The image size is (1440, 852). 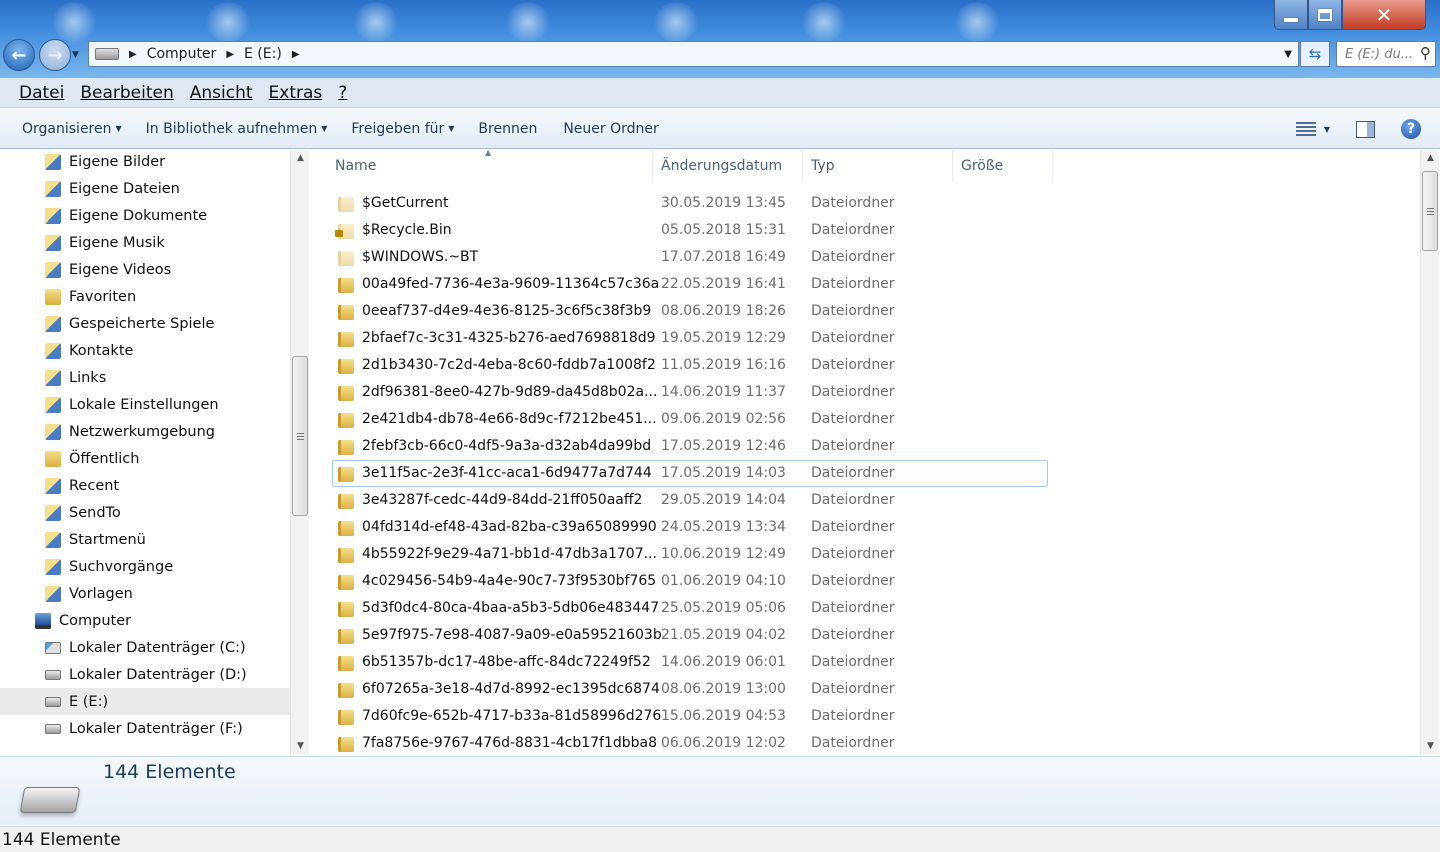 I want to click on tree-item: Eigene Dokumente, so click(x=145, y=215).